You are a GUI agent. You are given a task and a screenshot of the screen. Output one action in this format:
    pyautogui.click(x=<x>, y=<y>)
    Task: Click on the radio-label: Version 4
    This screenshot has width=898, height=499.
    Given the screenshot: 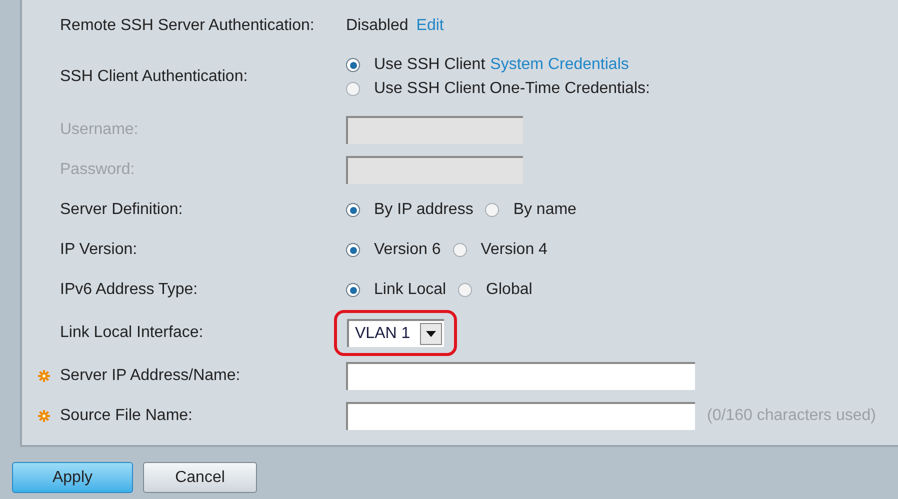 What is the action you would take?
    pyautogui.click(x=514, y=250)
    